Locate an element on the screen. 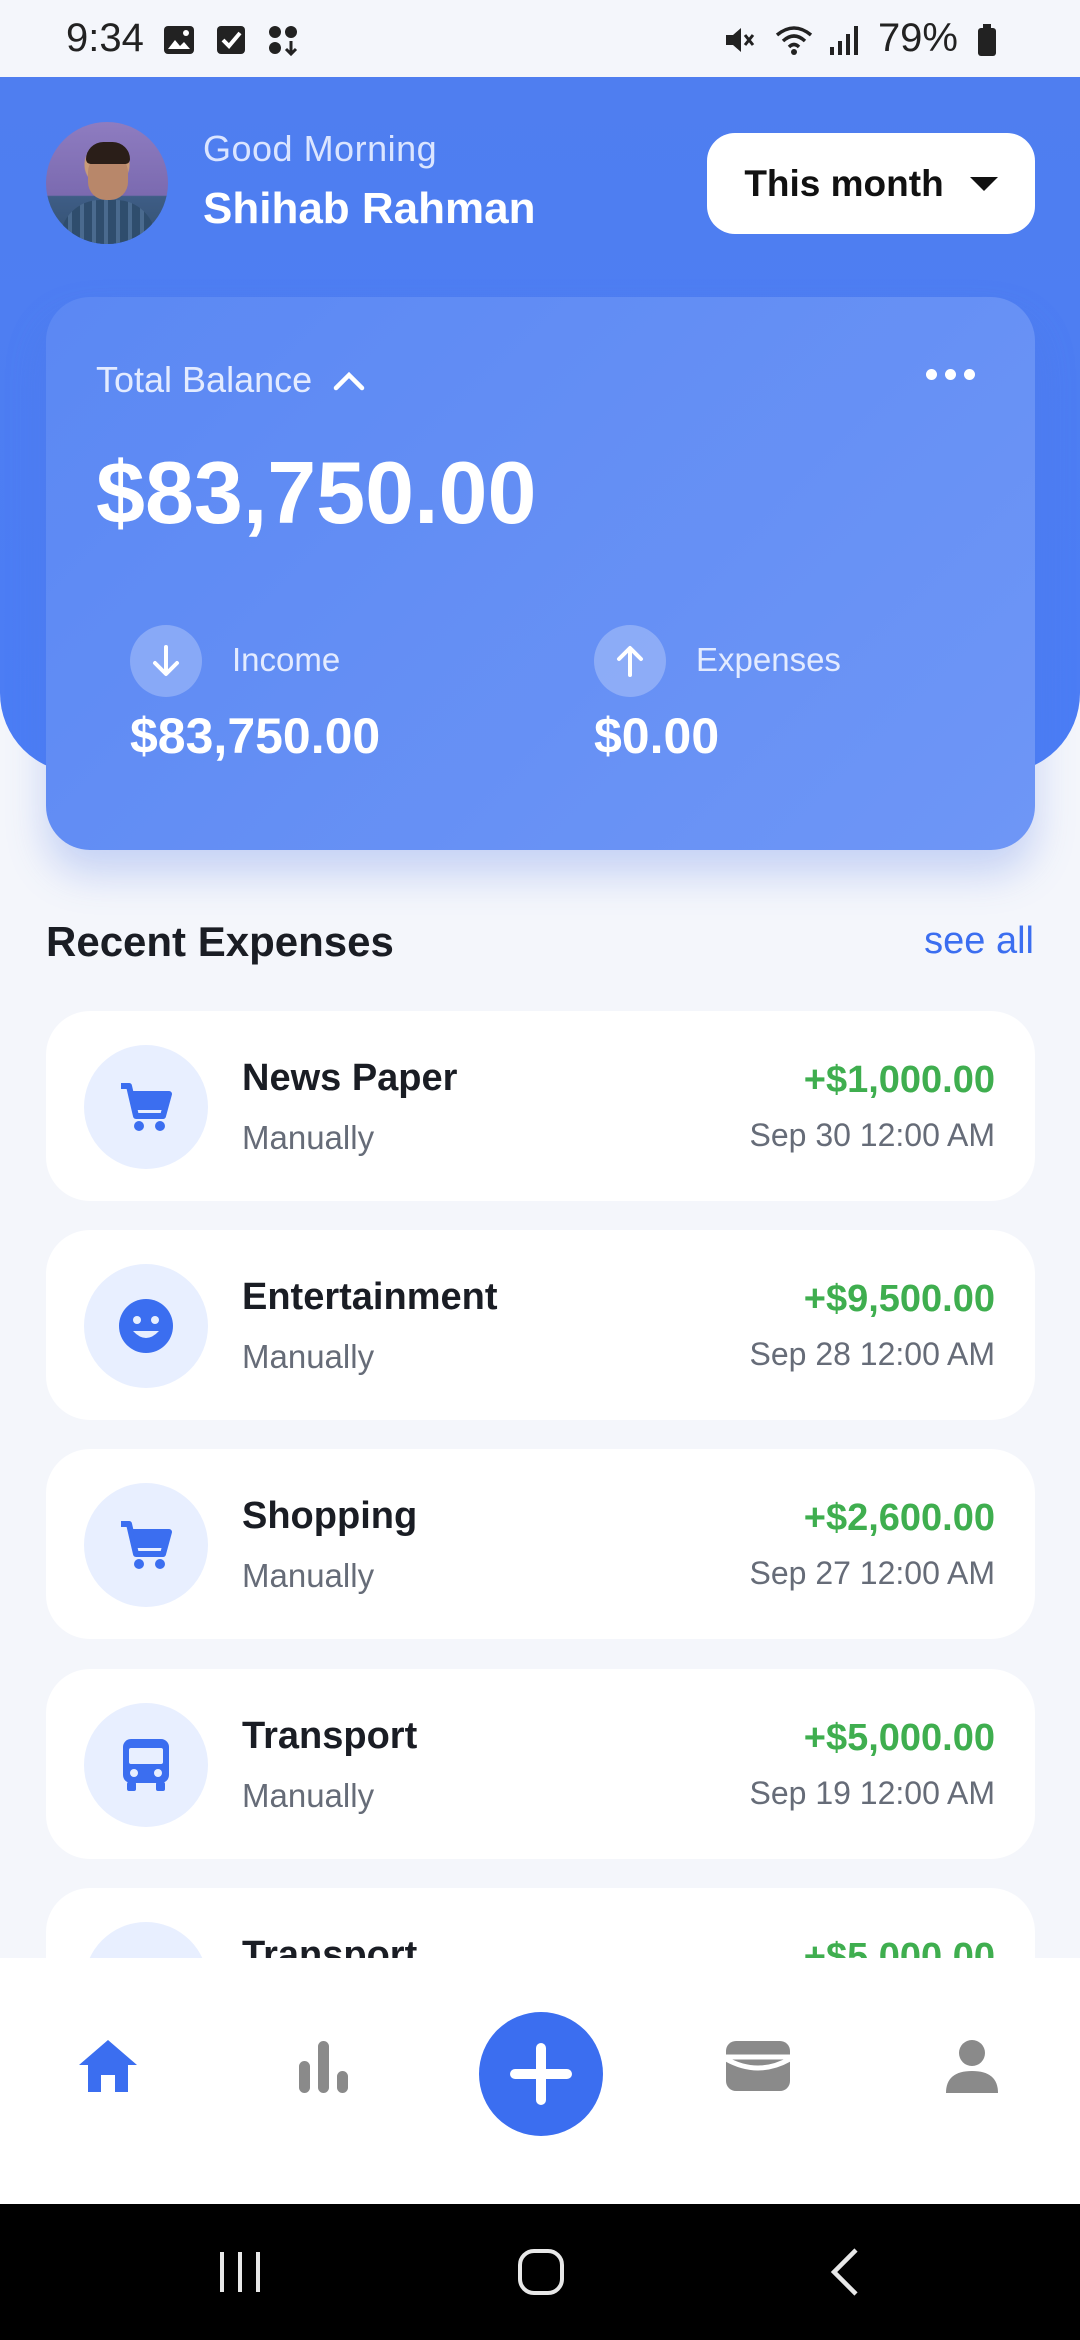 The width and height of the screenshot is (1080, 2340). item-amount: +$9,500.00 is located at coordinates (899, 1299).